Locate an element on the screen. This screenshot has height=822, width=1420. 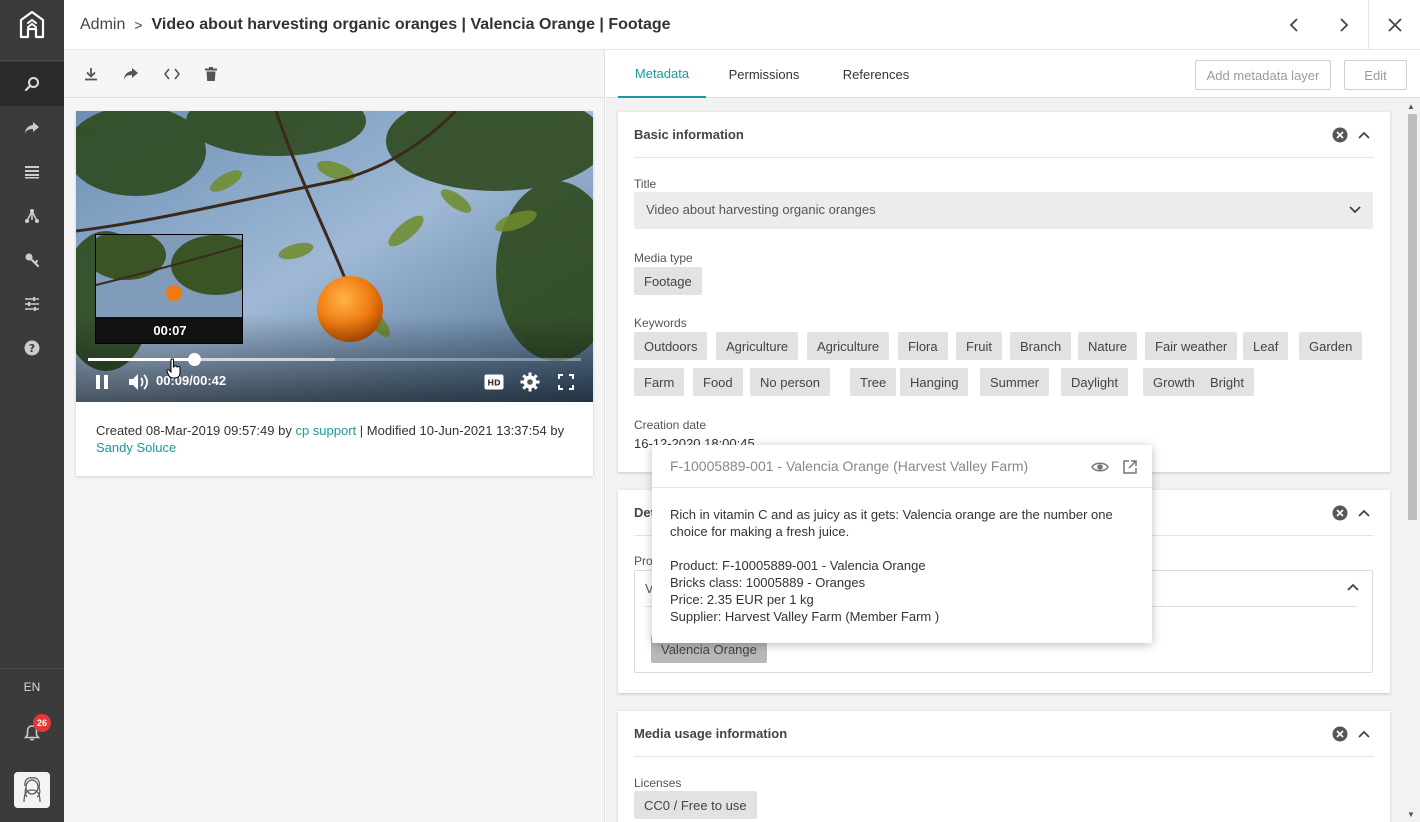
modified-text: | Modified 10-Jun-2021 13:37:54 by is located at coordinates (460, 430).